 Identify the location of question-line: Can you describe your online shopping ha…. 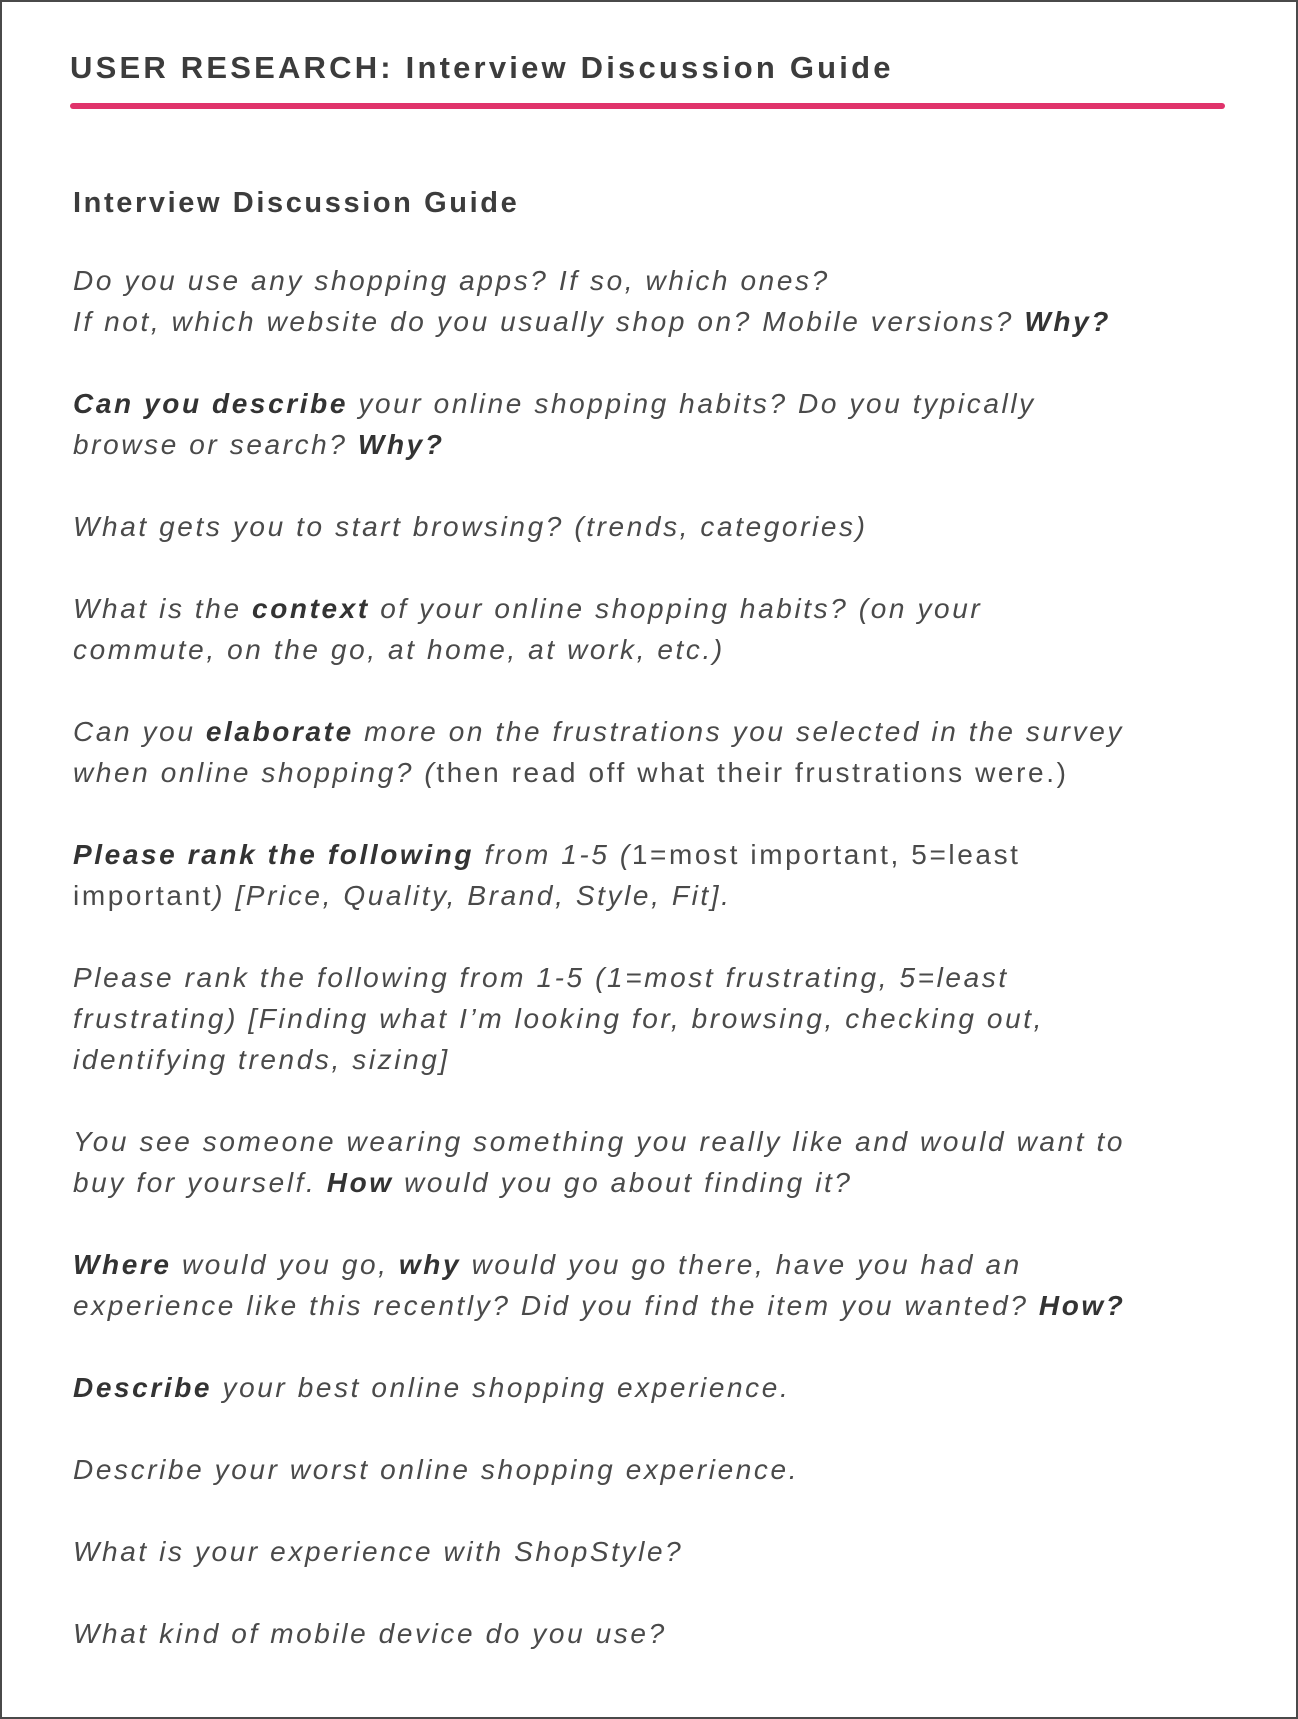
(663, 403).